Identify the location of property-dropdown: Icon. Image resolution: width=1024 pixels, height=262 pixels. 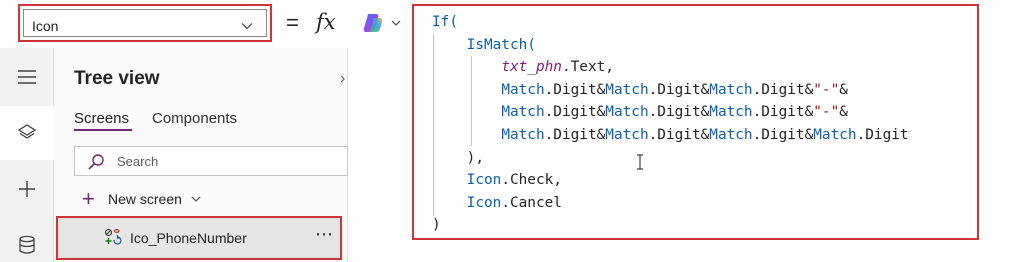
(145, 23).